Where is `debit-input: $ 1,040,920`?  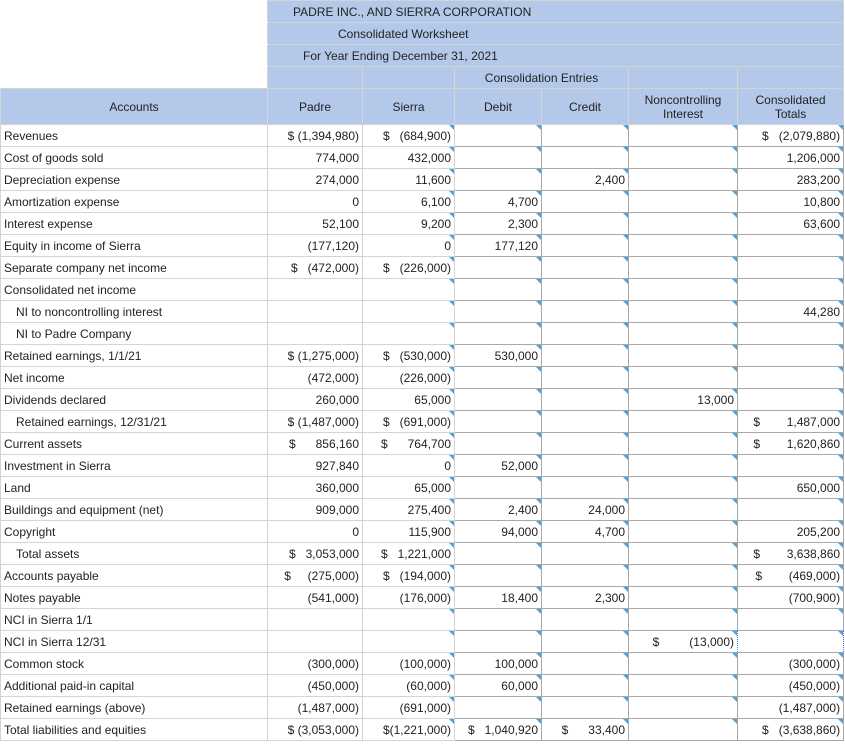
debit-input: $ 1,040,920 is located at coordinates (498, 729).